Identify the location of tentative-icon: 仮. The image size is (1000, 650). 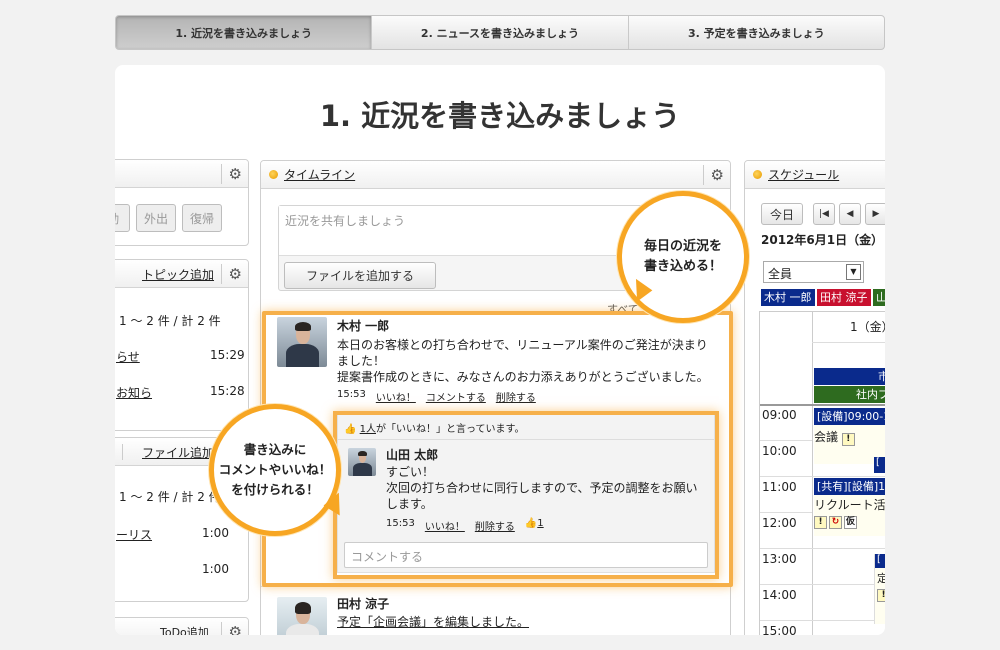
(850, 522).